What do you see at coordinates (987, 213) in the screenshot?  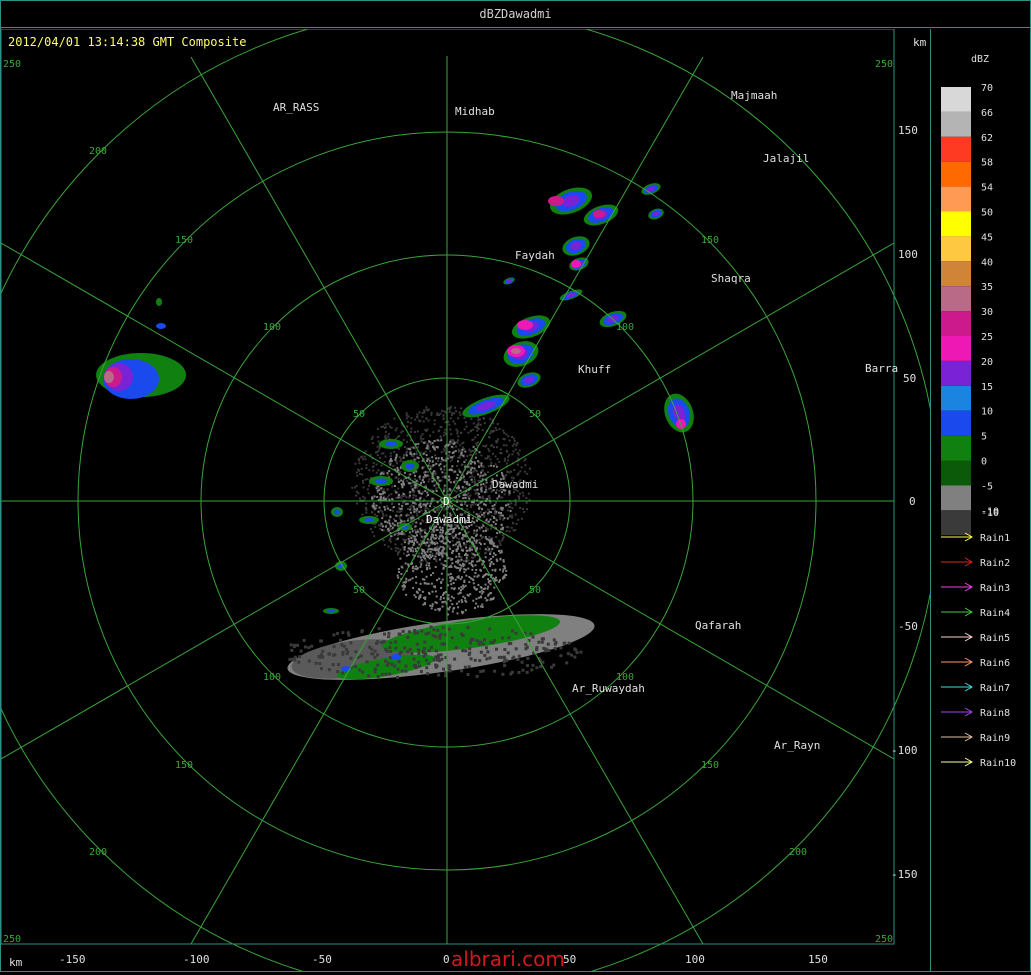 I see `dbz-label: 50` at bounding box center [987, 213].